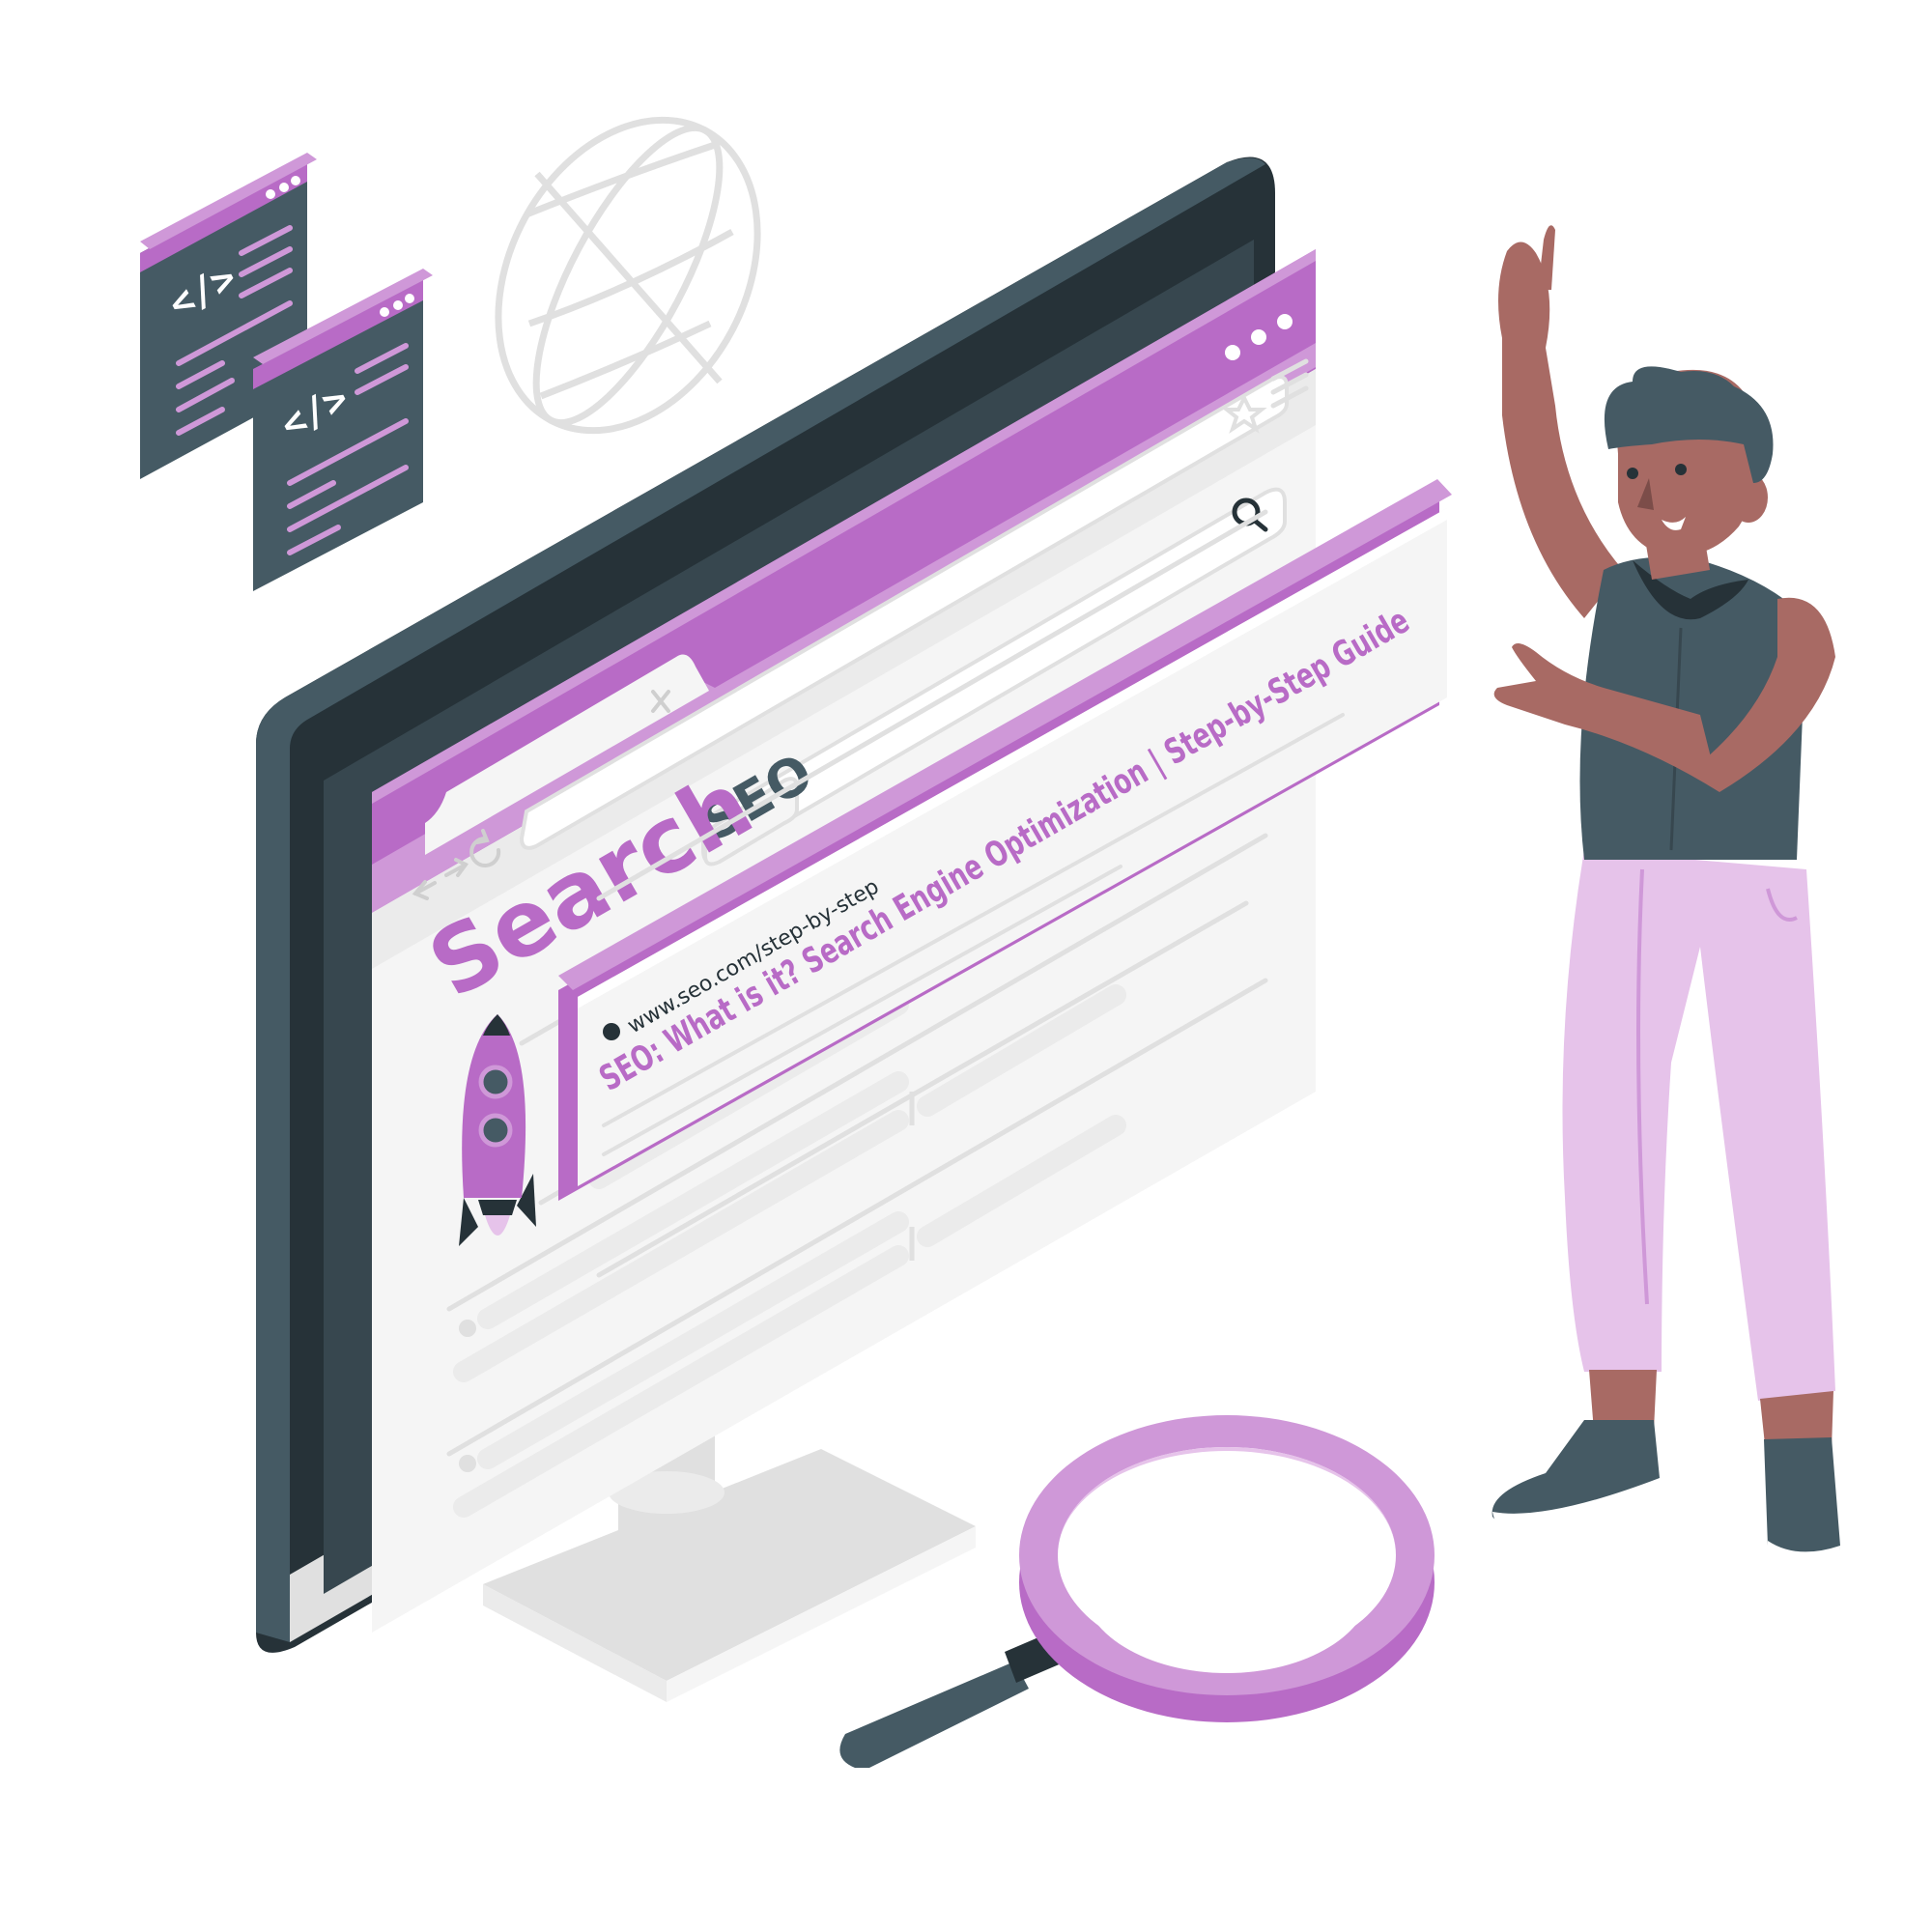 This screenshot has width=1932, height=1932. What do you see at coordinates (1137, 1591) in the screenshot?
I see `magnifying-glass-icon` at bounding box center [1137, 1591].